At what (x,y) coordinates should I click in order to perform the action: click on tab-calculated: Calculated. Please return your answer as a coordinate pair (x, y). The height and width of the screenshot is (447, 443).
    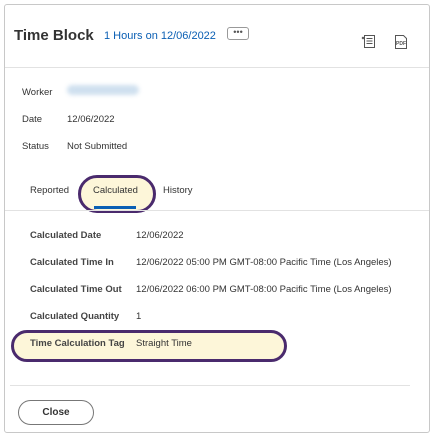
    Looking at the image, I should click on (115, 190).